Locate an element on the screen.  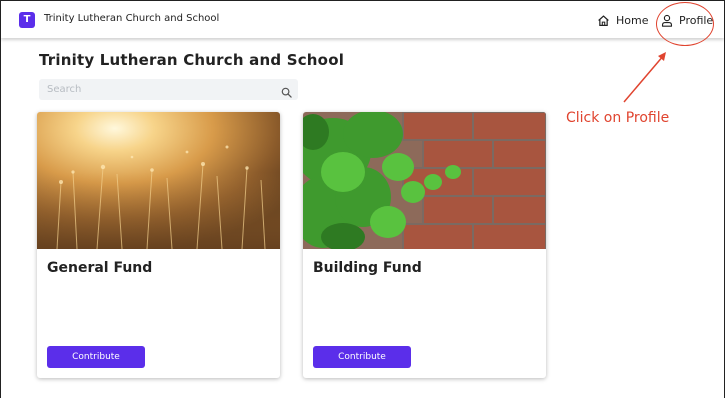
org-name-link: Trinity Lutheran Church and School is located at coordinates (131, 18).